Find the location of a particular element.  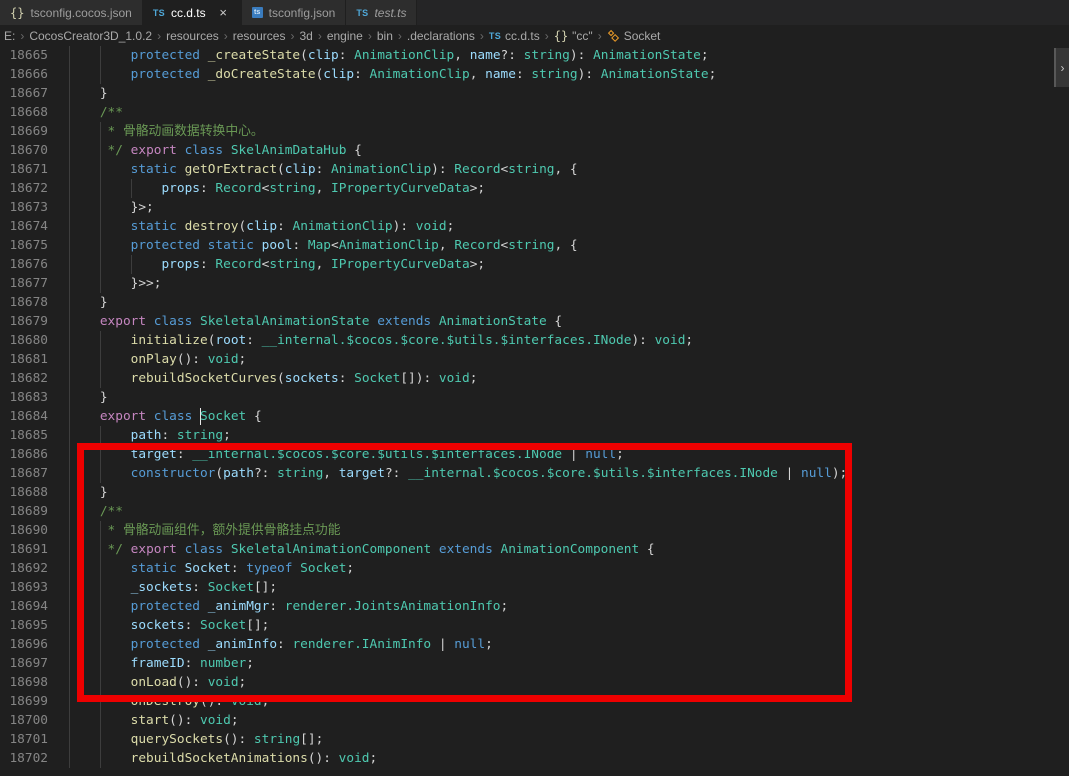

tab-cc.d.ts: TS cc.d.ts × is located at coordinates (192, 12).